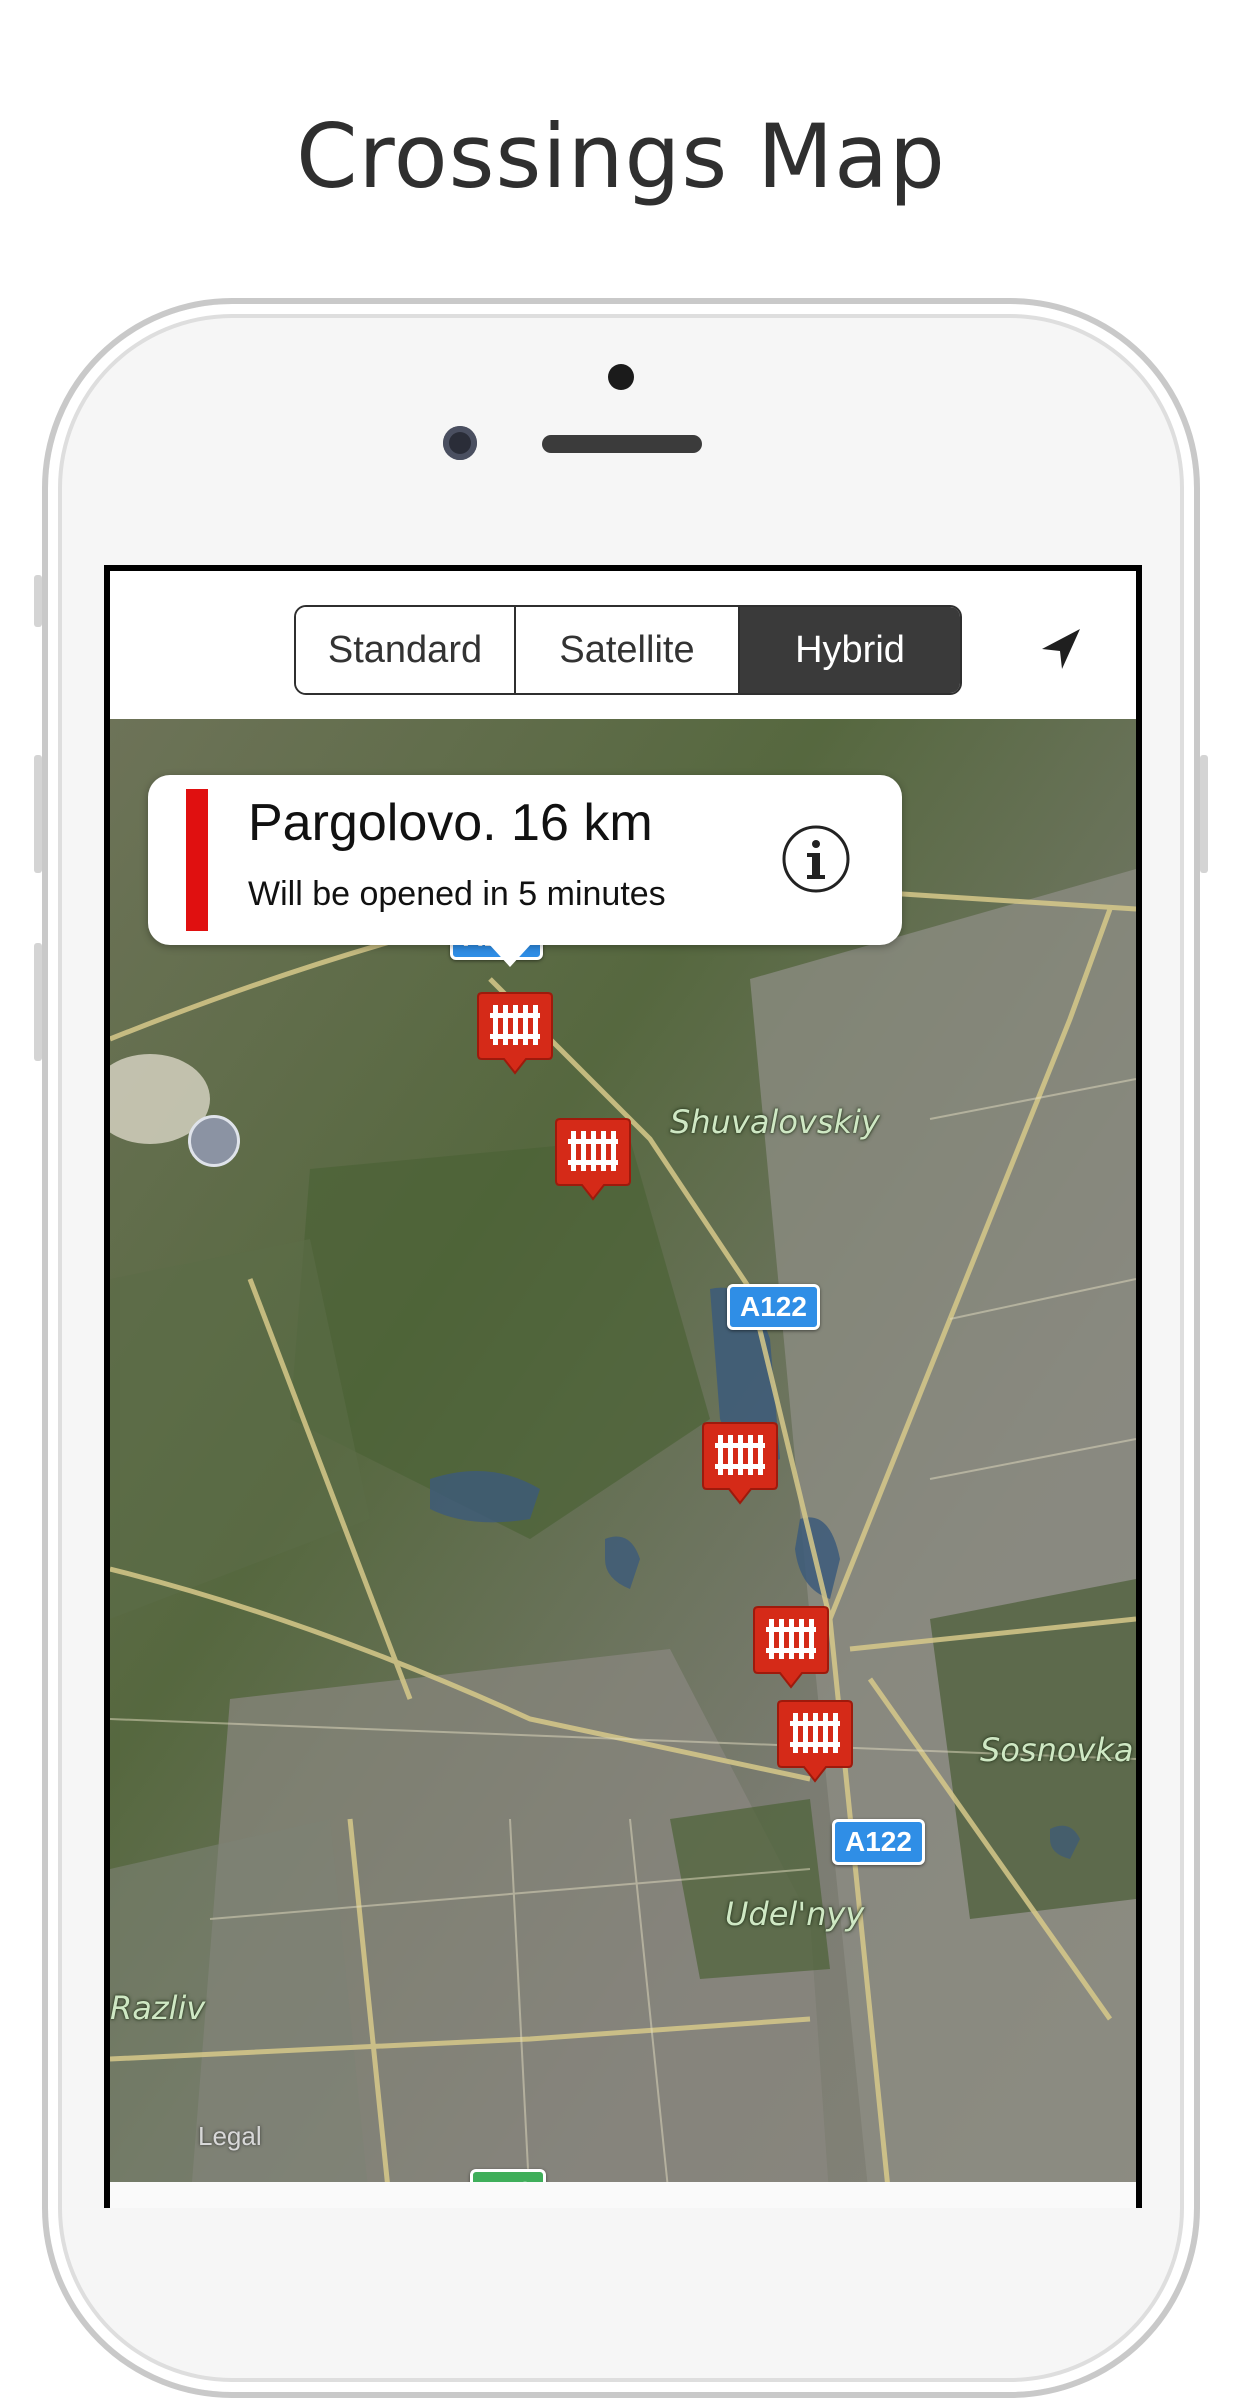 Image resolution: width=1242 pixels, height=2398 pixels. What do you see at coordinates (38, 814) in the screenshot?
I see `volume-up-button` at bounding box center [38, 814].